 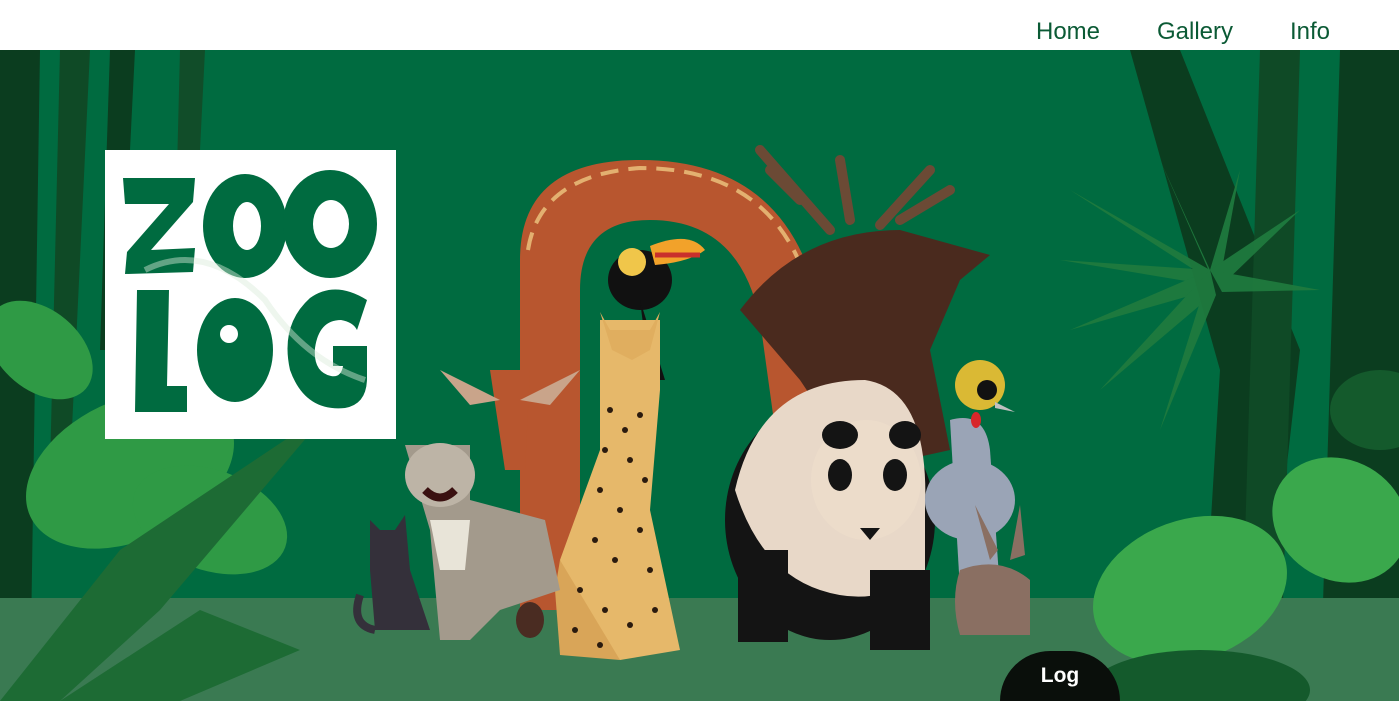 I want to click on top-navigation-bar: Home Gallery Info, so click(x=699, y=25).